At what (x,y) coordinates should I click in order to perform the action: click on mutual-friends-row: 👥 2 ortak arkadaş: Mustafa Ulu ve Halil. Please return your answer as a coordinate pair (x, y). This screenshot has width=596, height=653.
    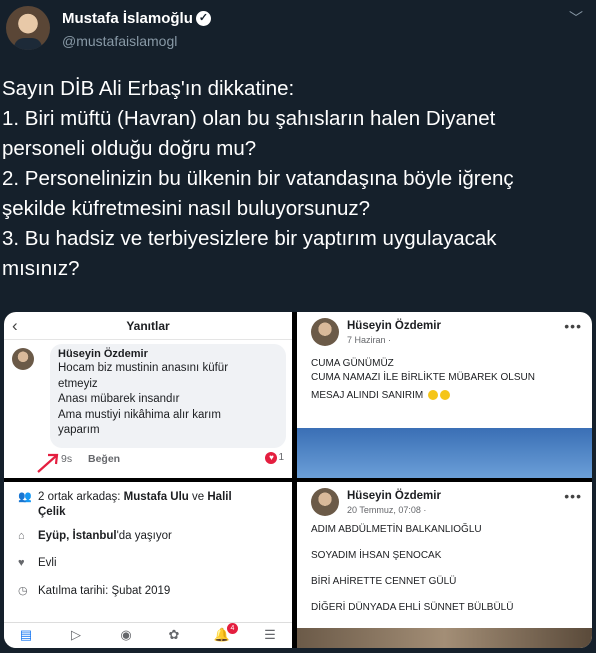
    Looking at the image, I should click on (125, 496).